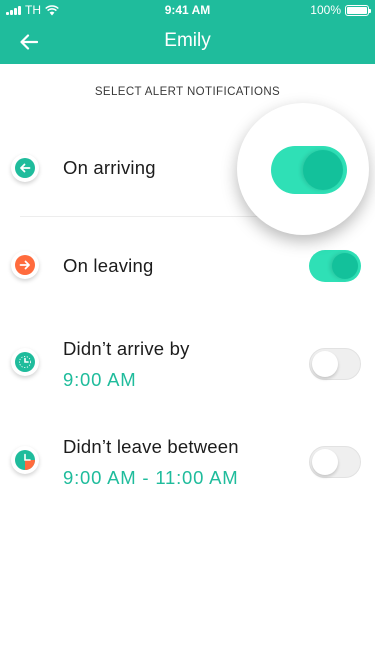  I want to click on divider, so click(155, 216).